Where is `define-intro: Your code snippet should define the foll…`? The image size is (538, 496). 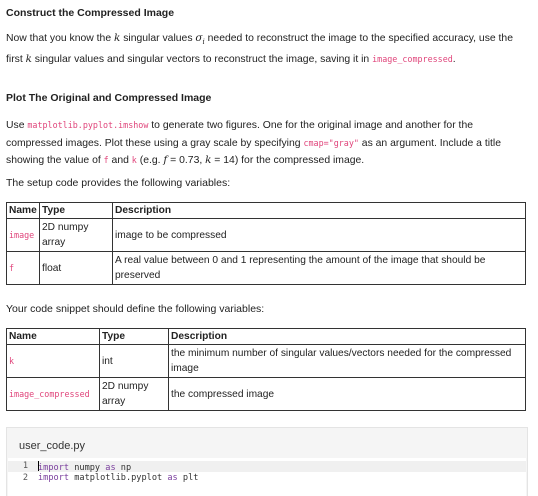 define-intro: Your code snippet should define the foll… is located at coordinates (135, 309).